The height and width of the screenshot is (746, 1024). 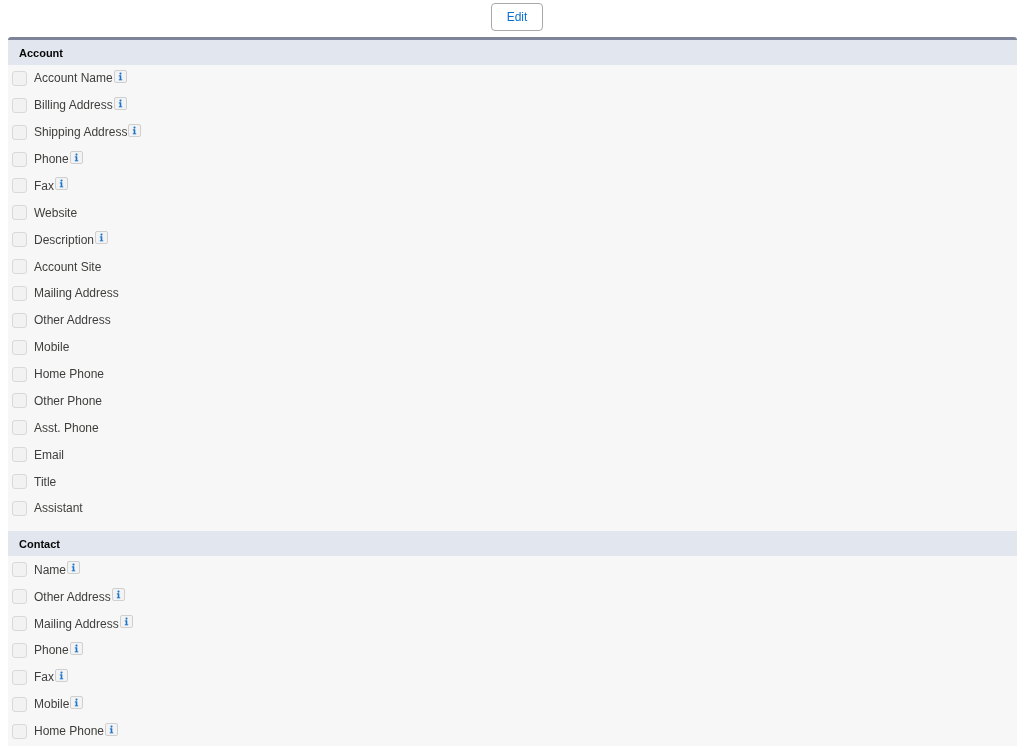 I want to click on edit-button: Edit, so click(x=517, y=17).